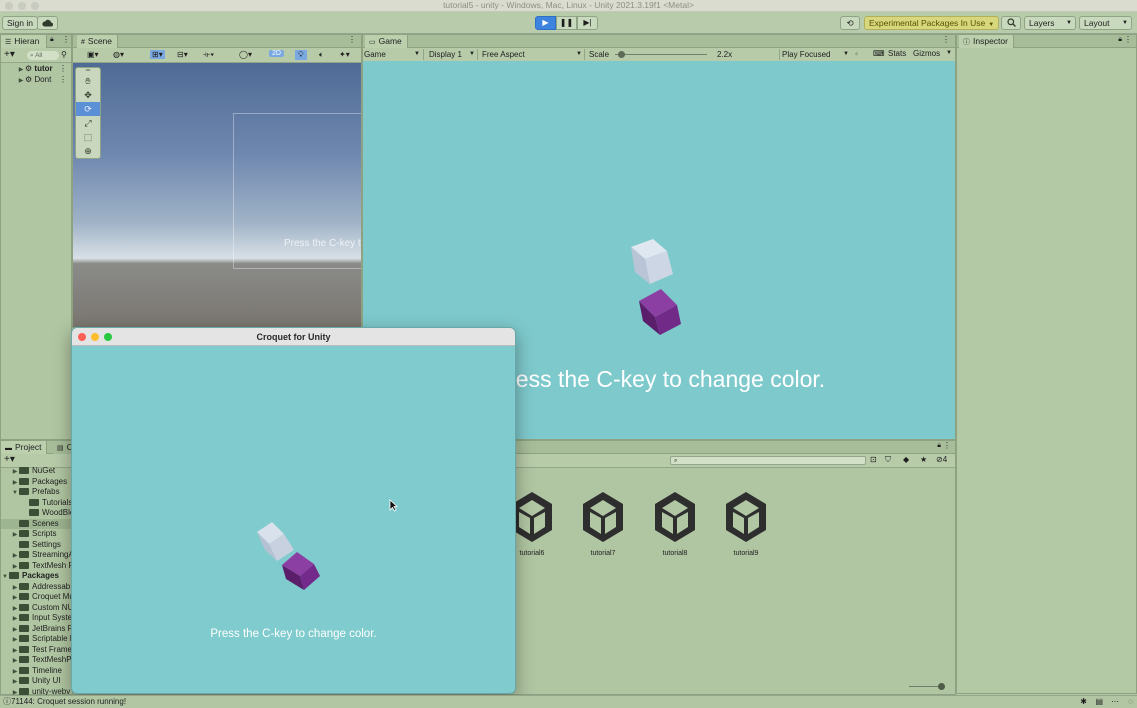  What do you see at coordinates (888, 460) in the screenshot?
I see `search-by-label-icon: ⛉` at bounding box center [888, 460].